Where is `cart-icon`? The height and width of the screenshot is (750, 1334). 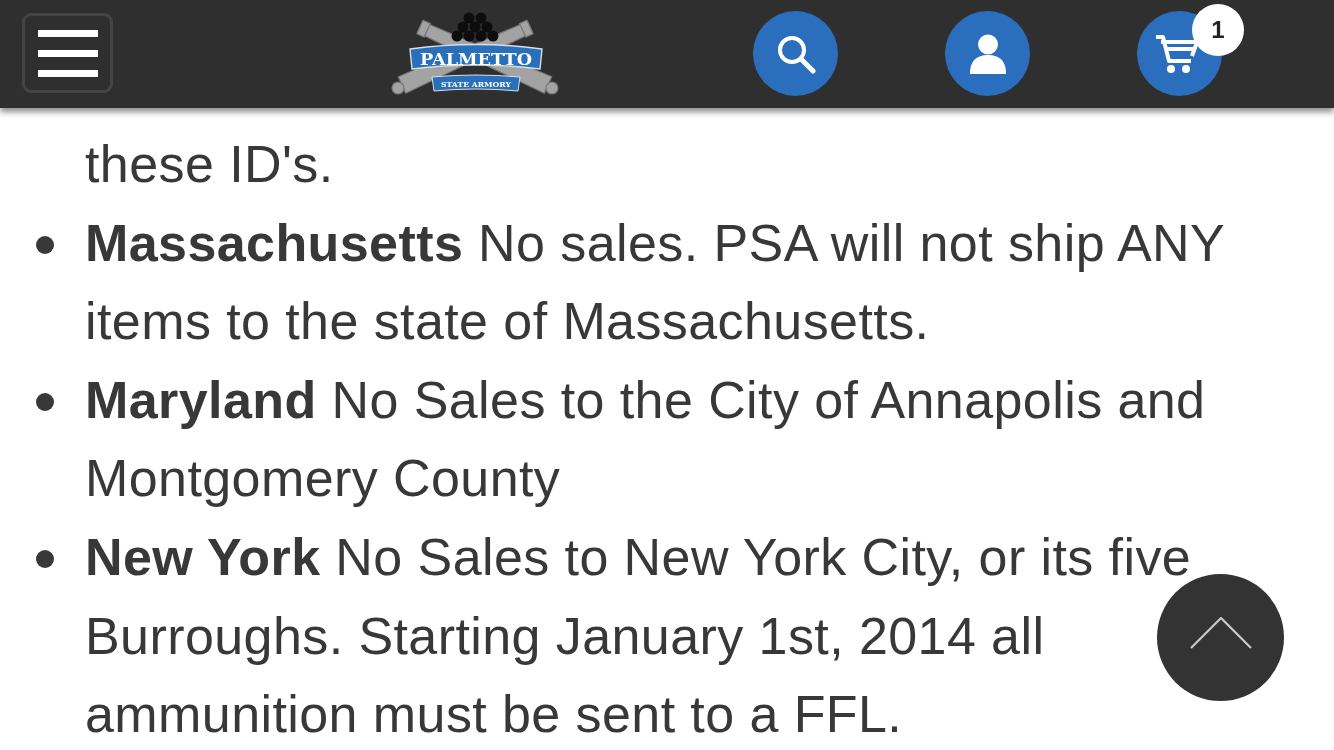 cart-icon is located at coordinates (1176, 53).